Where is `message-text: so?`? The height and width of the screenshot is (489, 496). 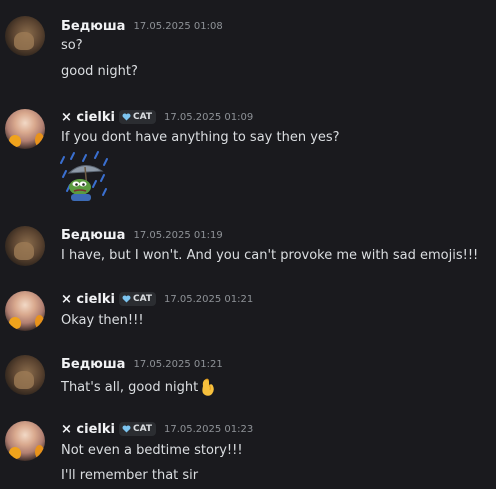
message-text: so? is located at coordinates (72, 45).